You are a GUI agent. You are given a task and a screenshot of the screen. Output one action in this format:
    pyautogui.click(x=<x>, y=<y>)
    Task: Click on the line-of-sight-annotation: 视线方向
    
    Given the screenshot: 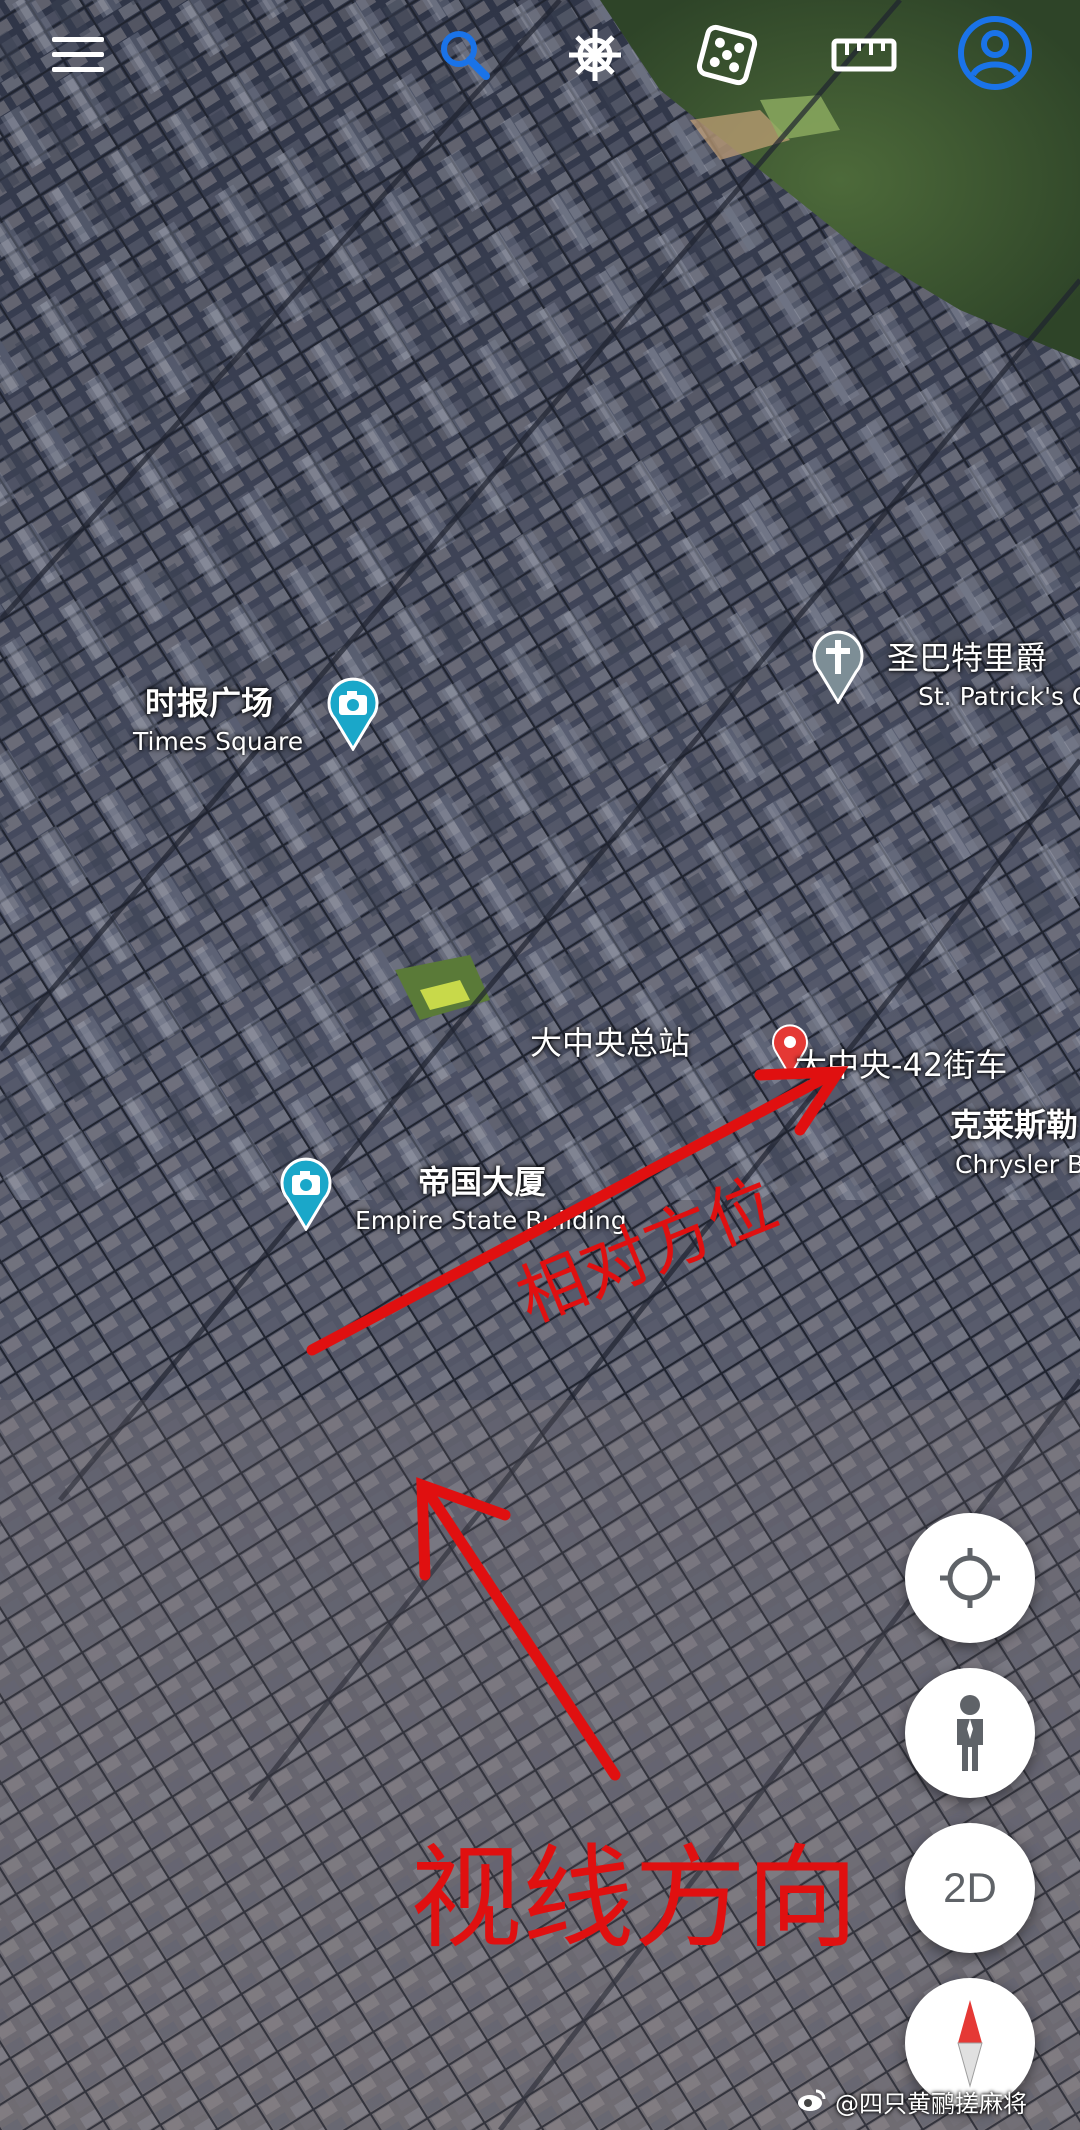 What is the action you would take?
    pyautogui.click(x=634, y=1899)
    